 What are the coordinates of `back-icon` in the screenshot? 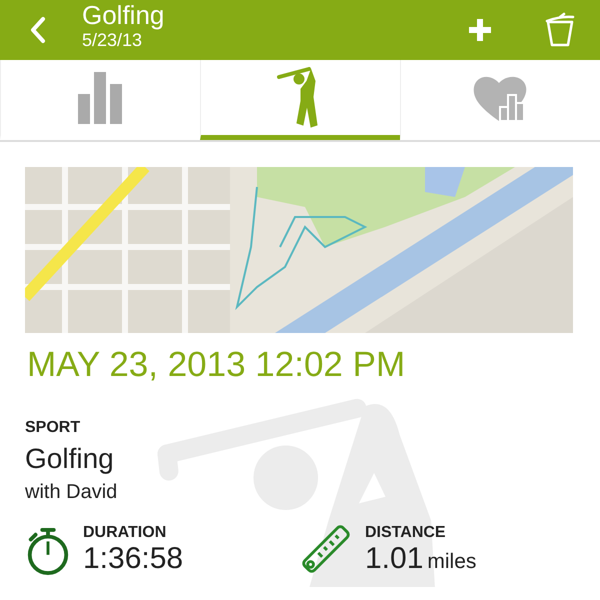 It's located at (38, 30).